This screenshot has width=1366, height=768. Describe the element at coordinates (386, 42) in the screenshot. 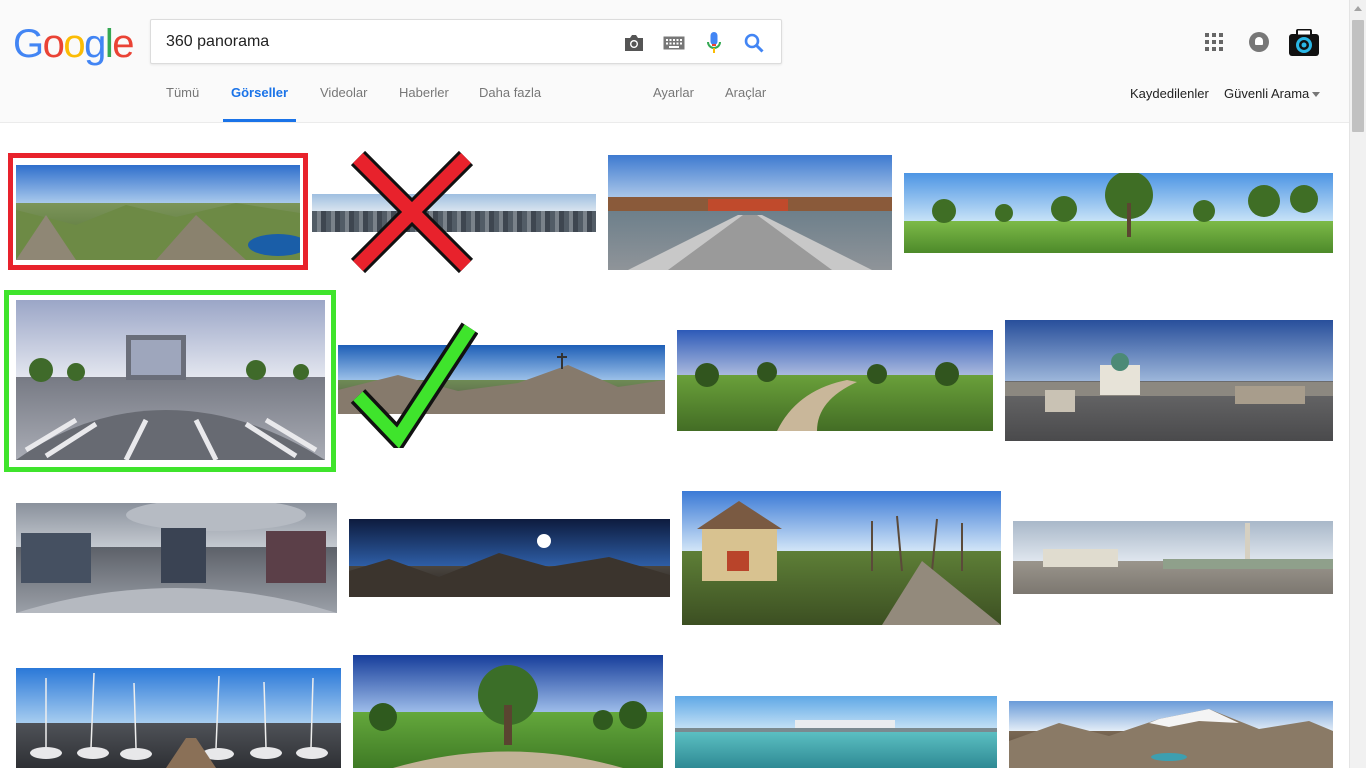

I see `search-input` at that location.